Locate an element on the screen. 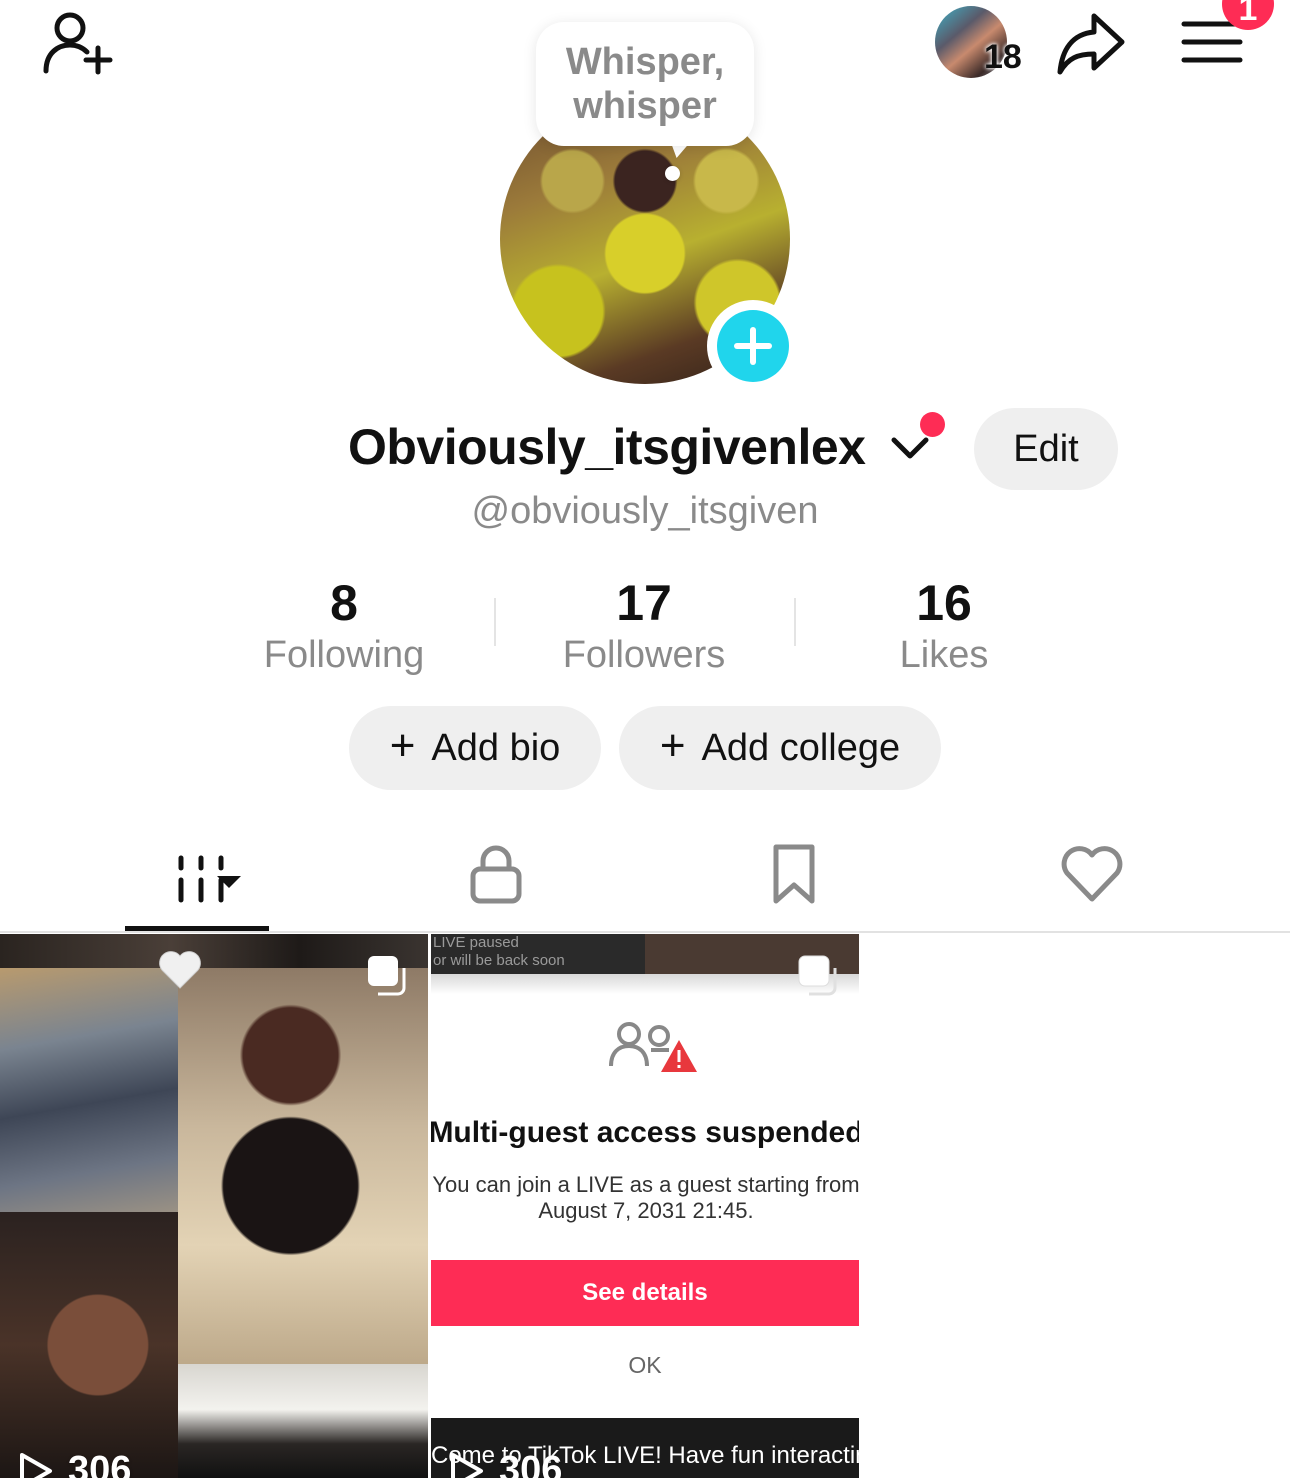 Image resolution: width=1290 pixels, height=1478 pixels. add-college-button: + Add college is located at coordinates (780, 748).